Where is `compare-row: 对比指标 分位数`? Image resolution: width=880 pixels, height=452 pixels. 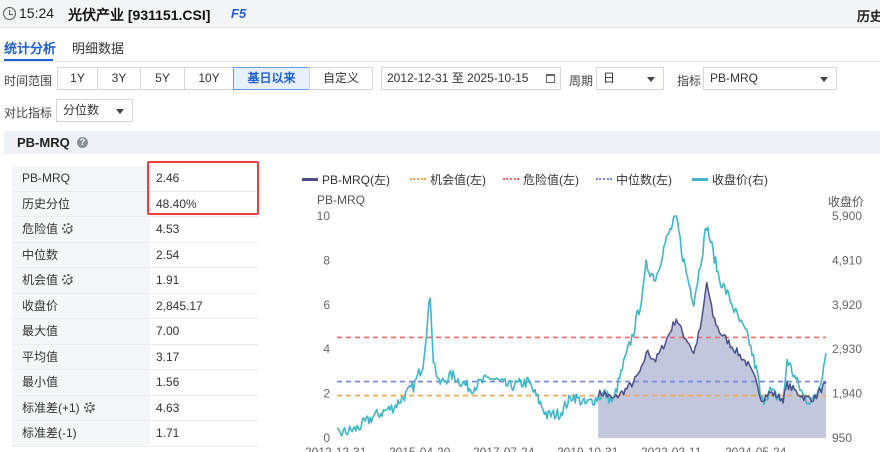 compare-row: 对比指标 分位数 is located at coordinates (440, 111).